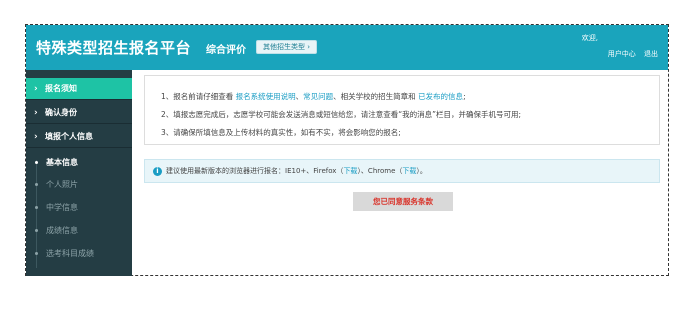 The image size is (698, 309). Describe the element at coordinates (464, 96) in the screenshot. I see `notice-text: ;` at that location.